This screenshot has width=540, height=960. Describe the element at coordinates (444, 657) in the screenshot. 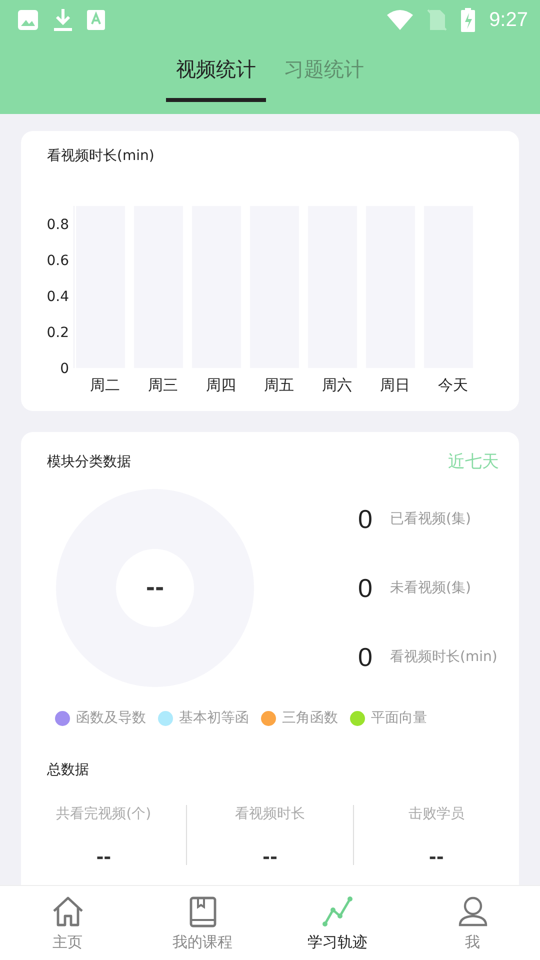

I see `stat-label: 看视频时长(min)` at that location.